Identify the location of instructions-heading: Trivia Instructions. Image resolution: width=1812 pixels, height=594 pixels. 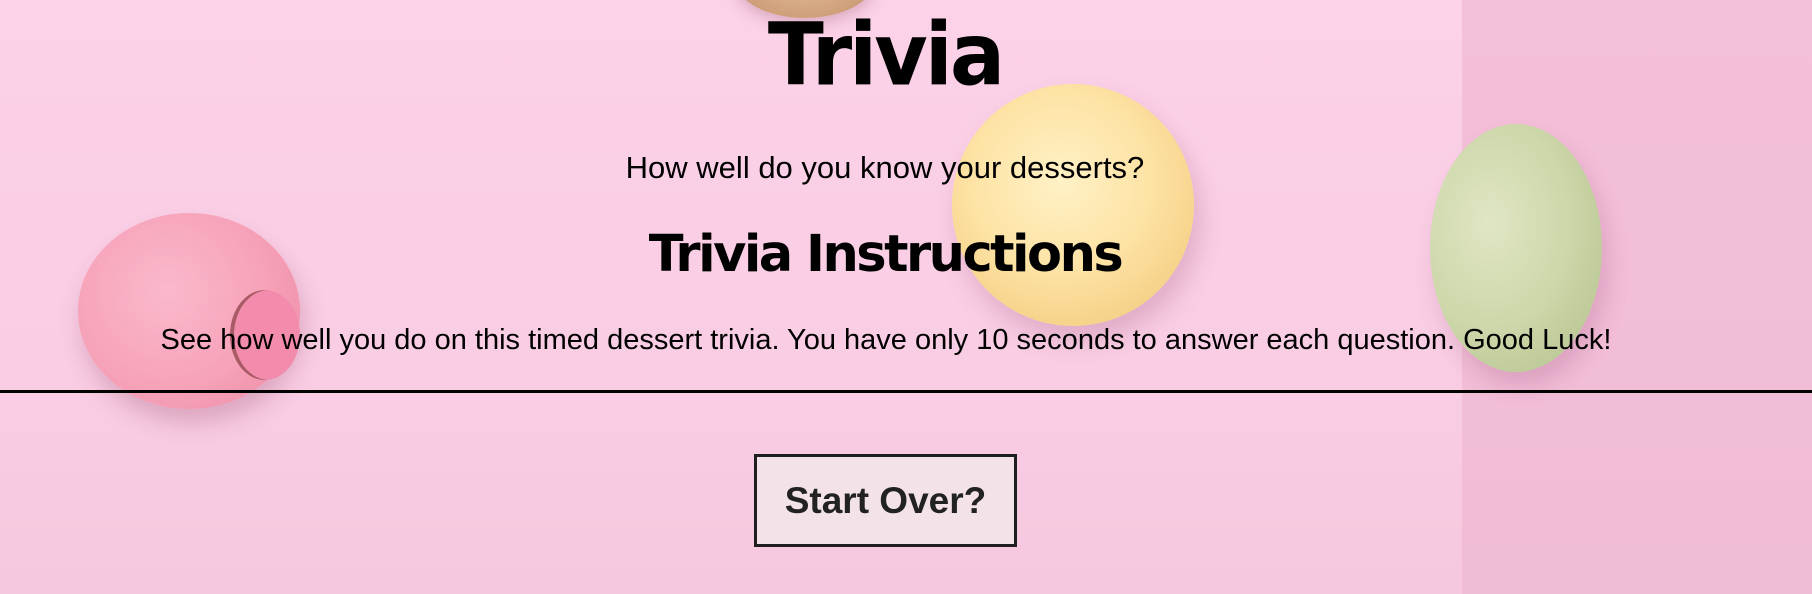
(886, 254).